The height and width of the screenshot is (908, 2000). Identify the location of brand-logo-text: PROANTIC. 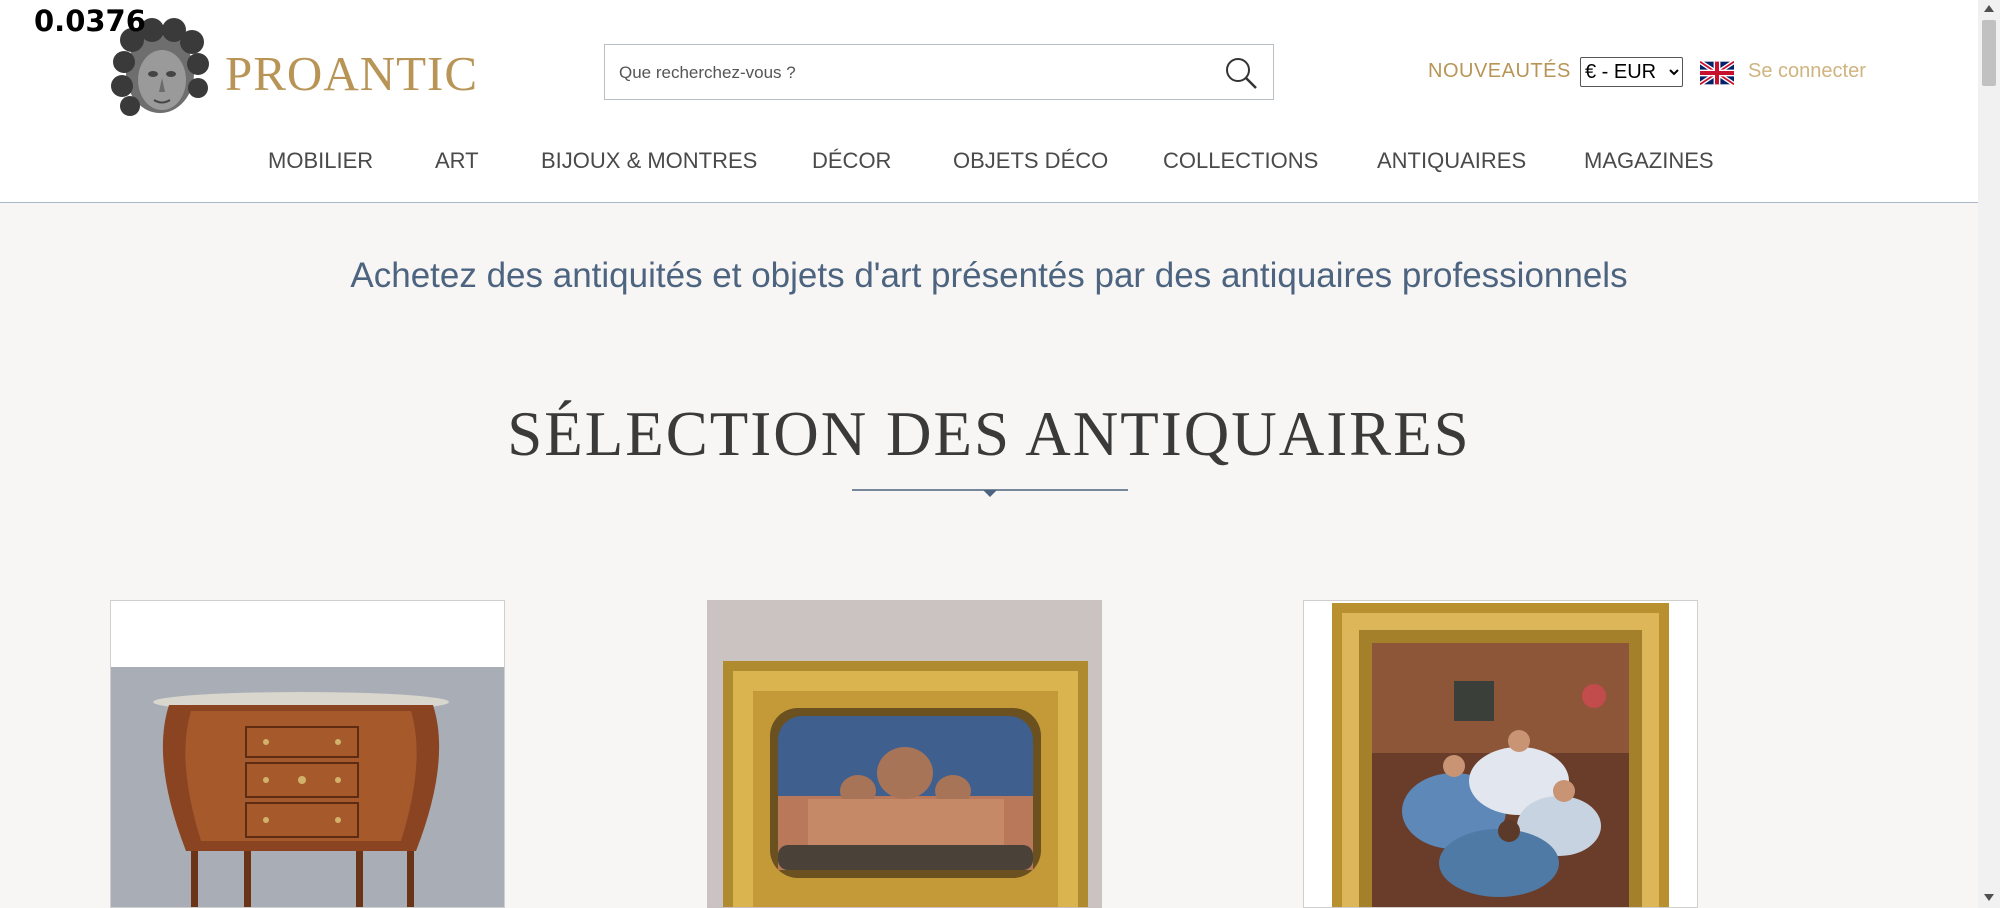
(351, 73).